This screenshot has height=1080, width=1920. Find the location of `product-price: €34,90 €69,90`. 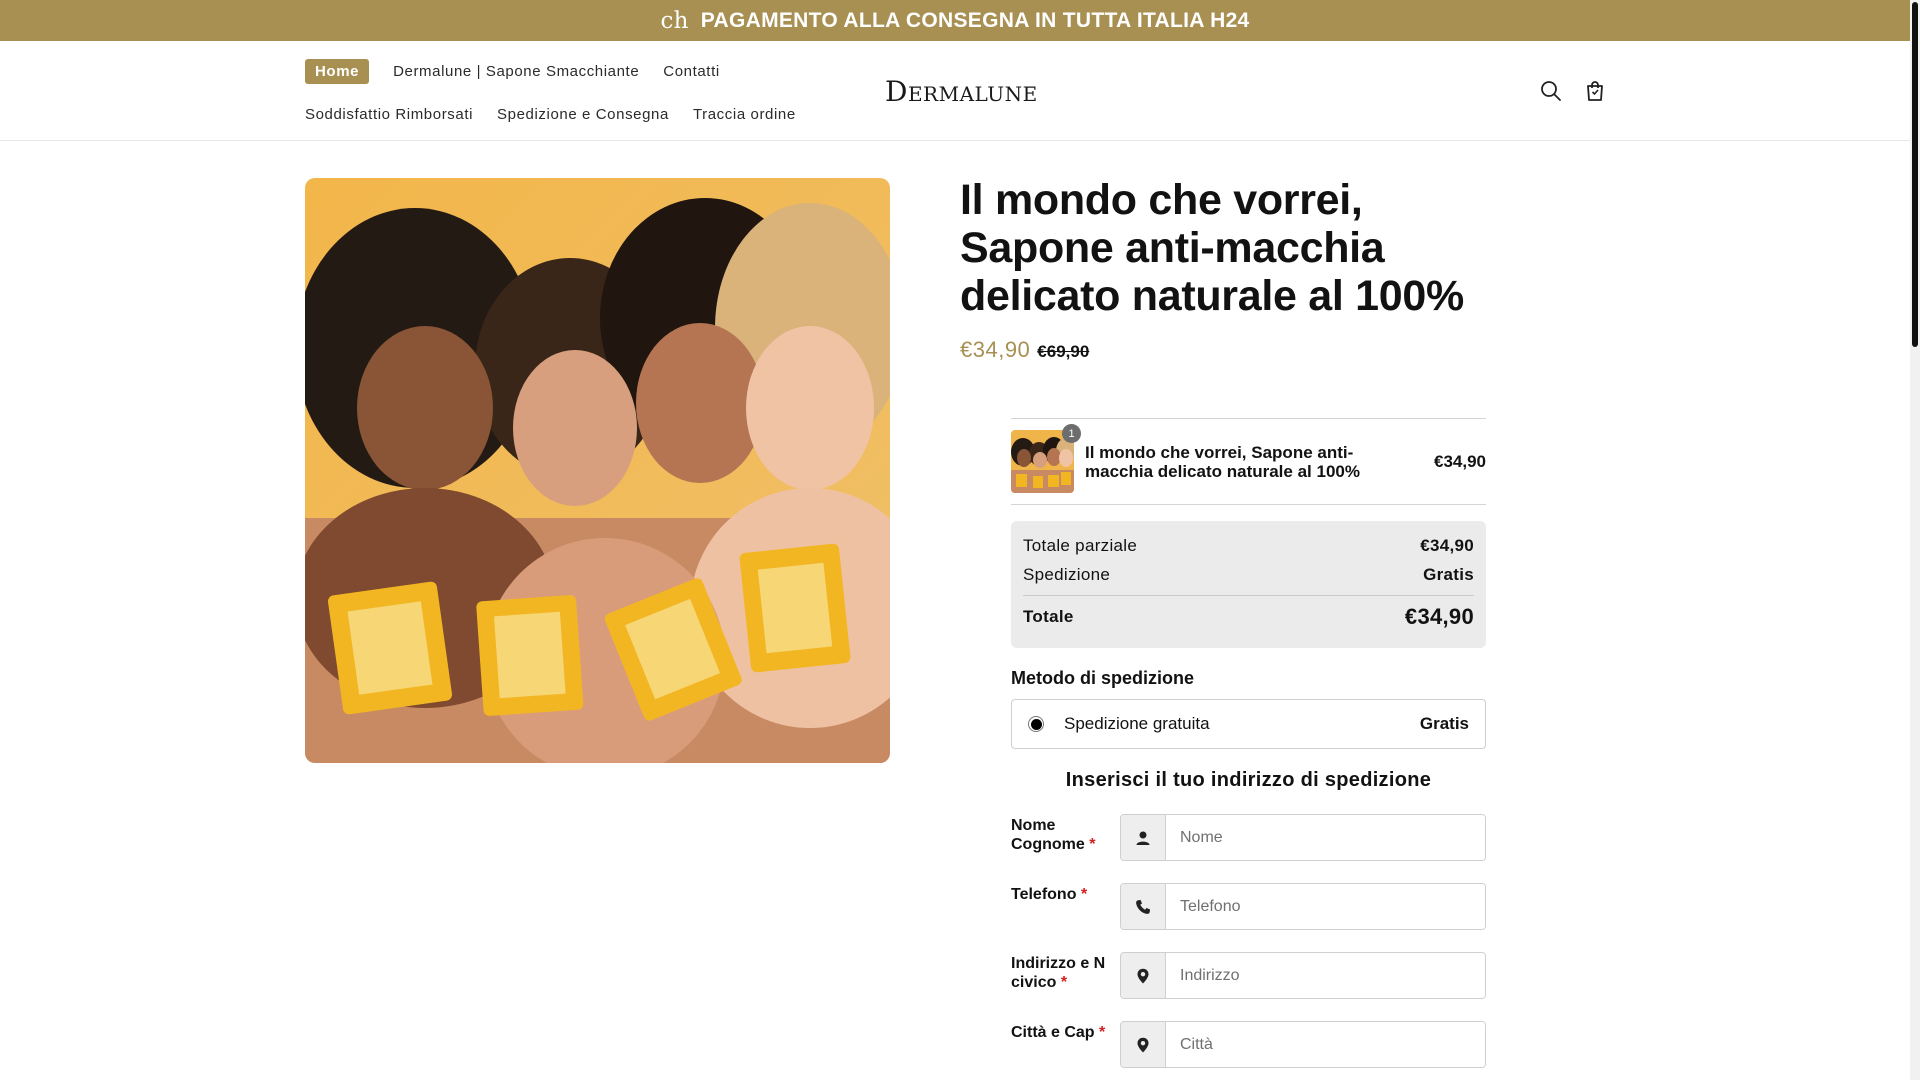

product-price: €34,90 €69,90 is located at coordinates (1024, 350).